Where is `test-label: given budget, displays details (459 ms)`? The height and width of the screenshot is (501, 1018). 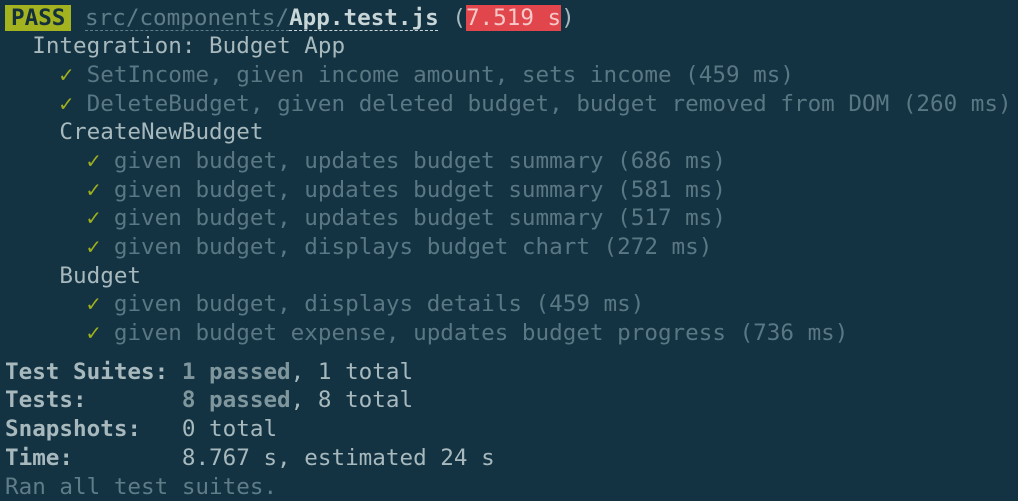 test-label: given budget, displays details (459 ms) is located at coordinates (379, 304).